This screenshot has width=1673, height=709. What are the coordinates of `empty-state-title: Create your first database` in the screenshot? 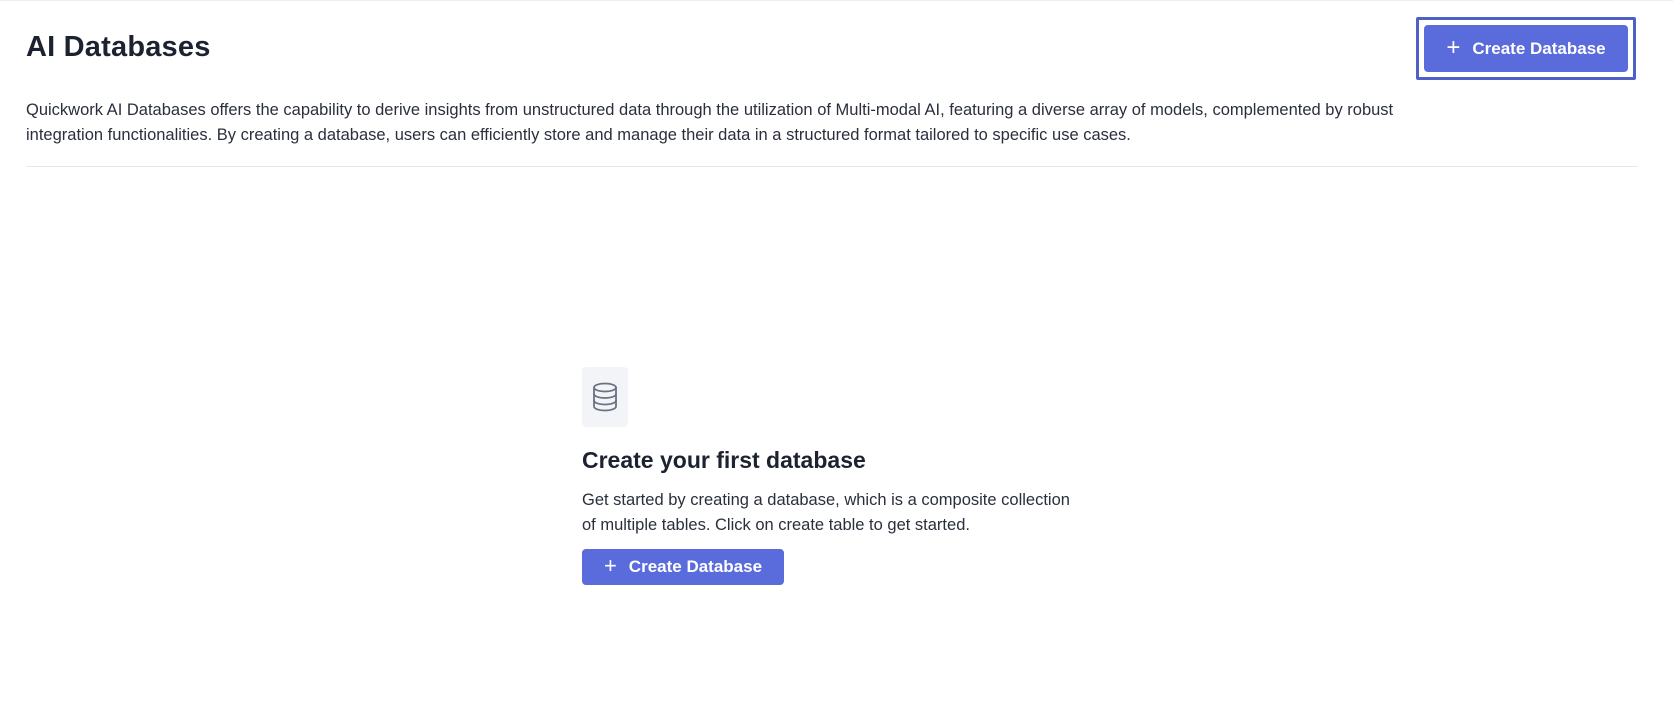 It's located at (724, 460).